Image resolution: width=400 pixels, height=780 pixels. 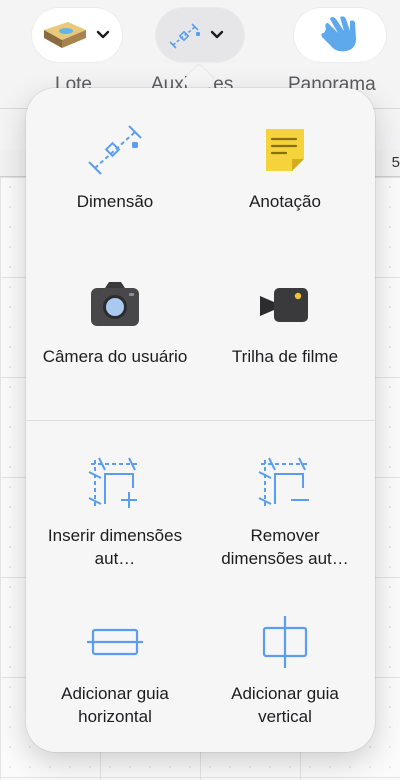 What do you see at coordinates (64, 35) in the screenshot?
I see `terrain-icon` at bounding box center [64, 35].